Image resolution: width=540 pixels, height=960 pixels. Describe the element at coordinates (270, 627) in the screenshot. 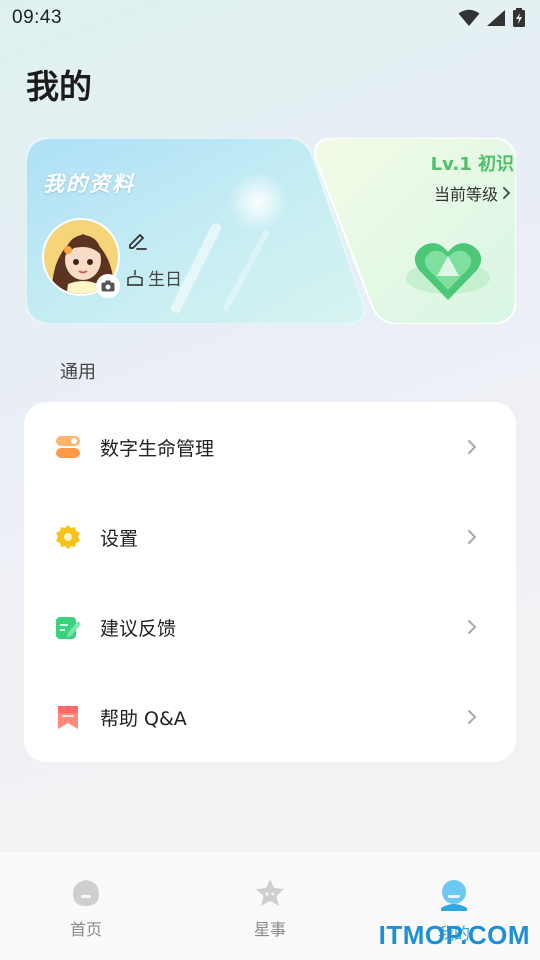

I see `menu-item-feedback: 建议反馈` at that location.